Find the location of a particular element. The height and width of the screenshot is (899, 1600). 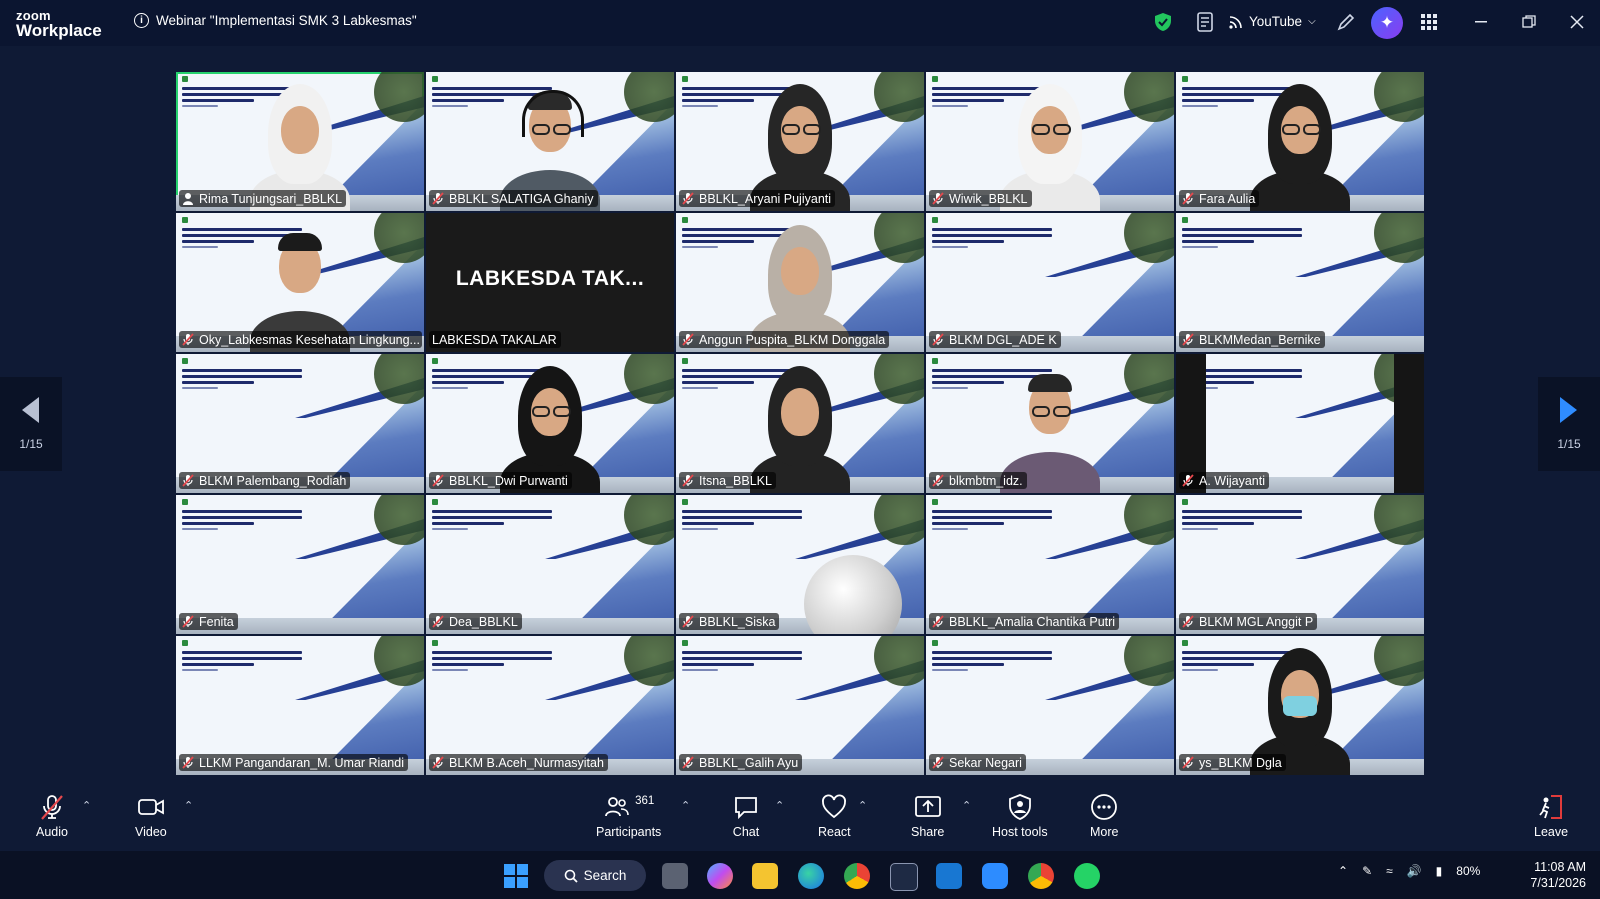

participant-name: Rima Tunjungsari_BBLKL is located at coordinates (271, 198).